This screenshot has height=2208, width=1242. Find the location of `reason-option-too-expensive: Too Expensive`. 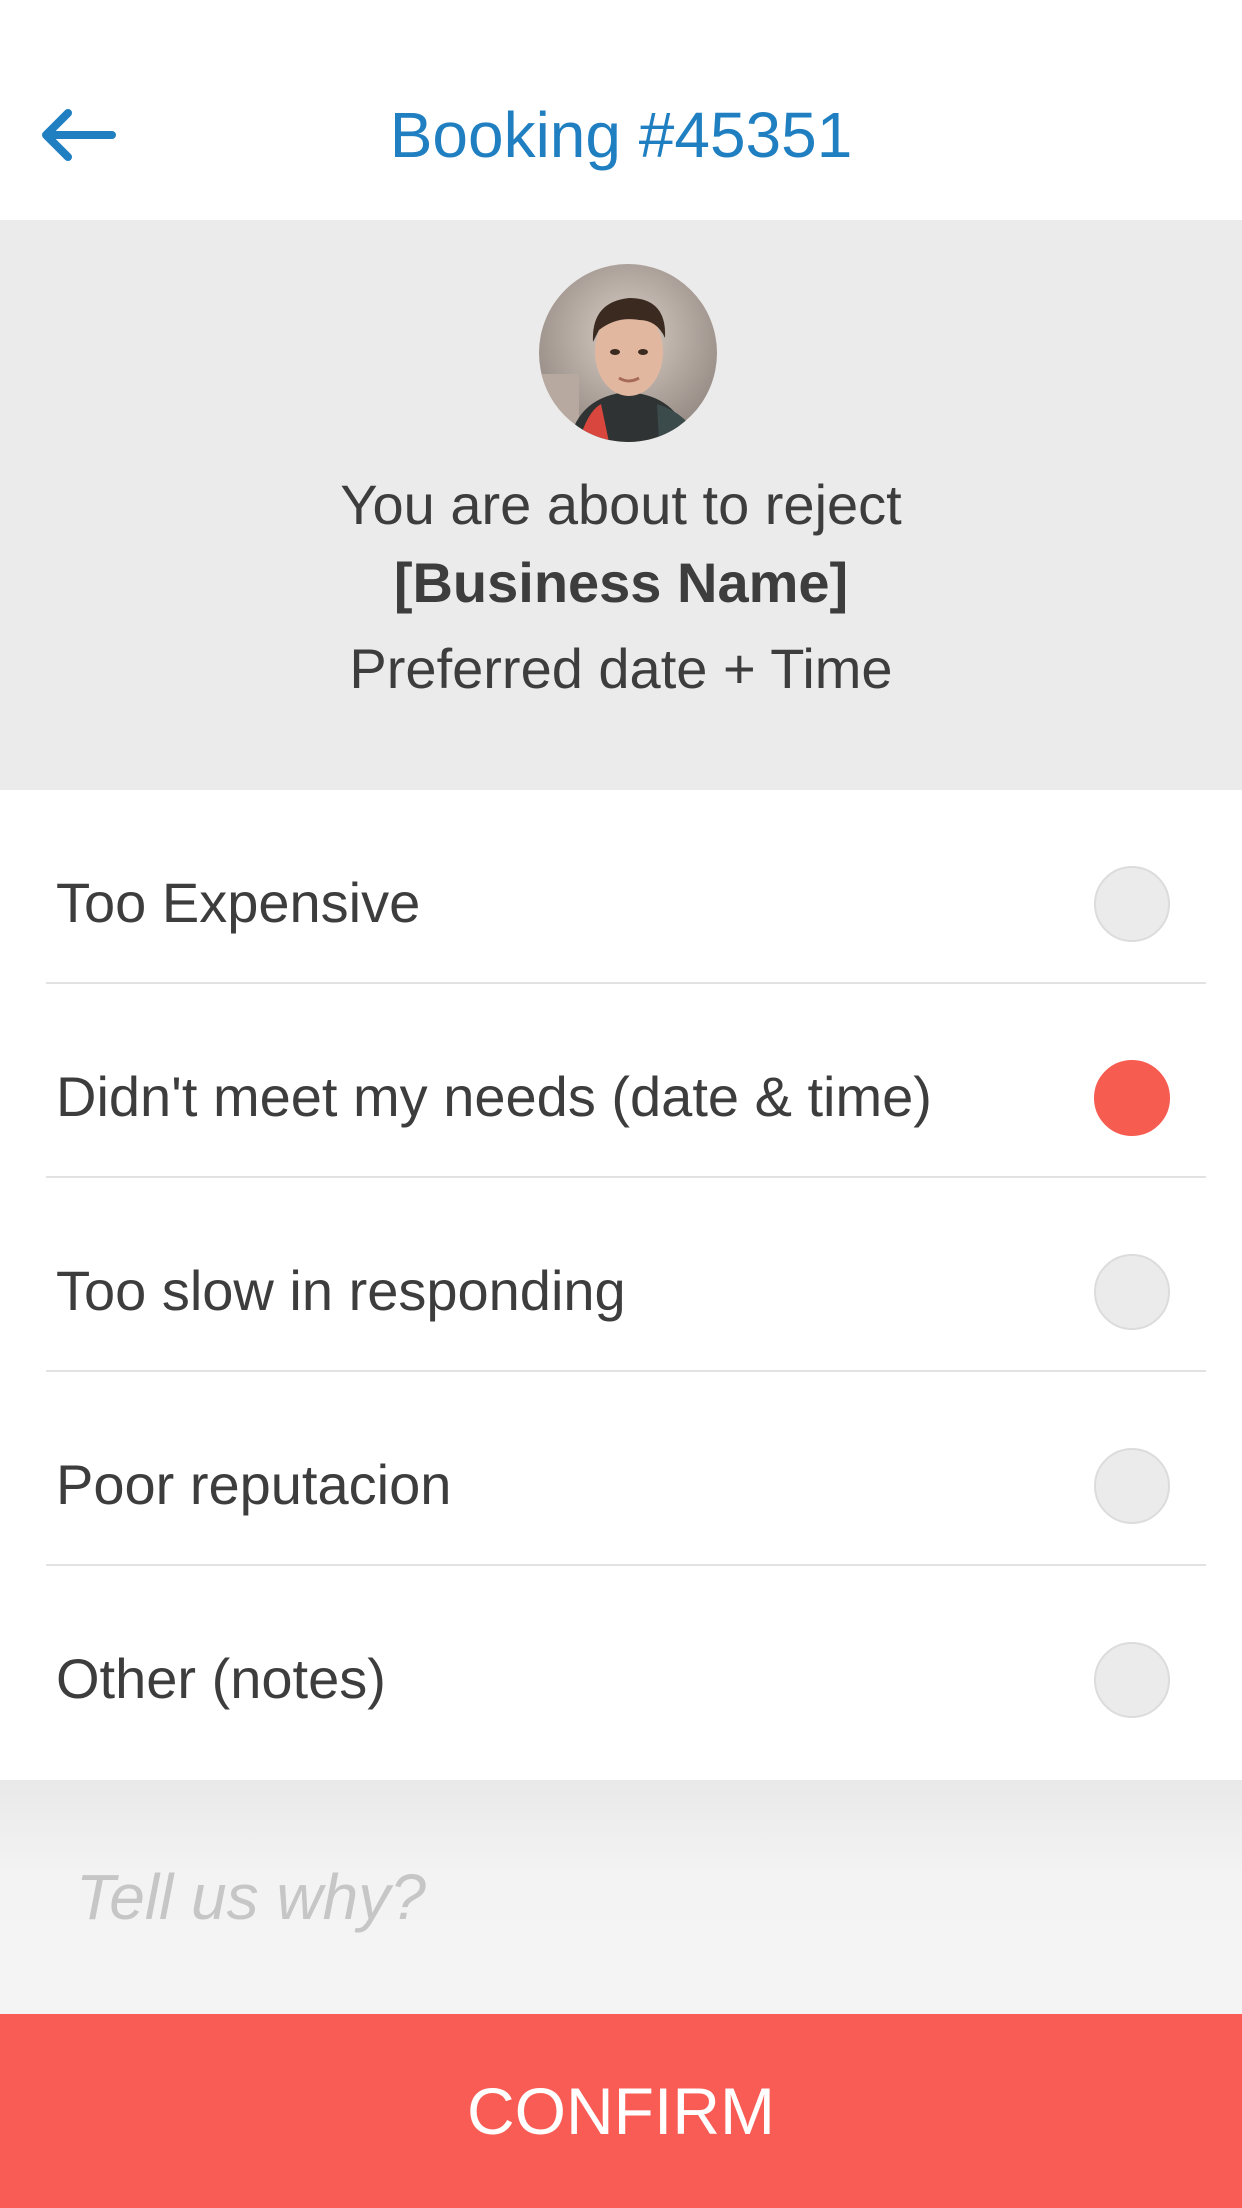

reason-option-too-expensive: Too Expensive is located at coordinates (621, 887).